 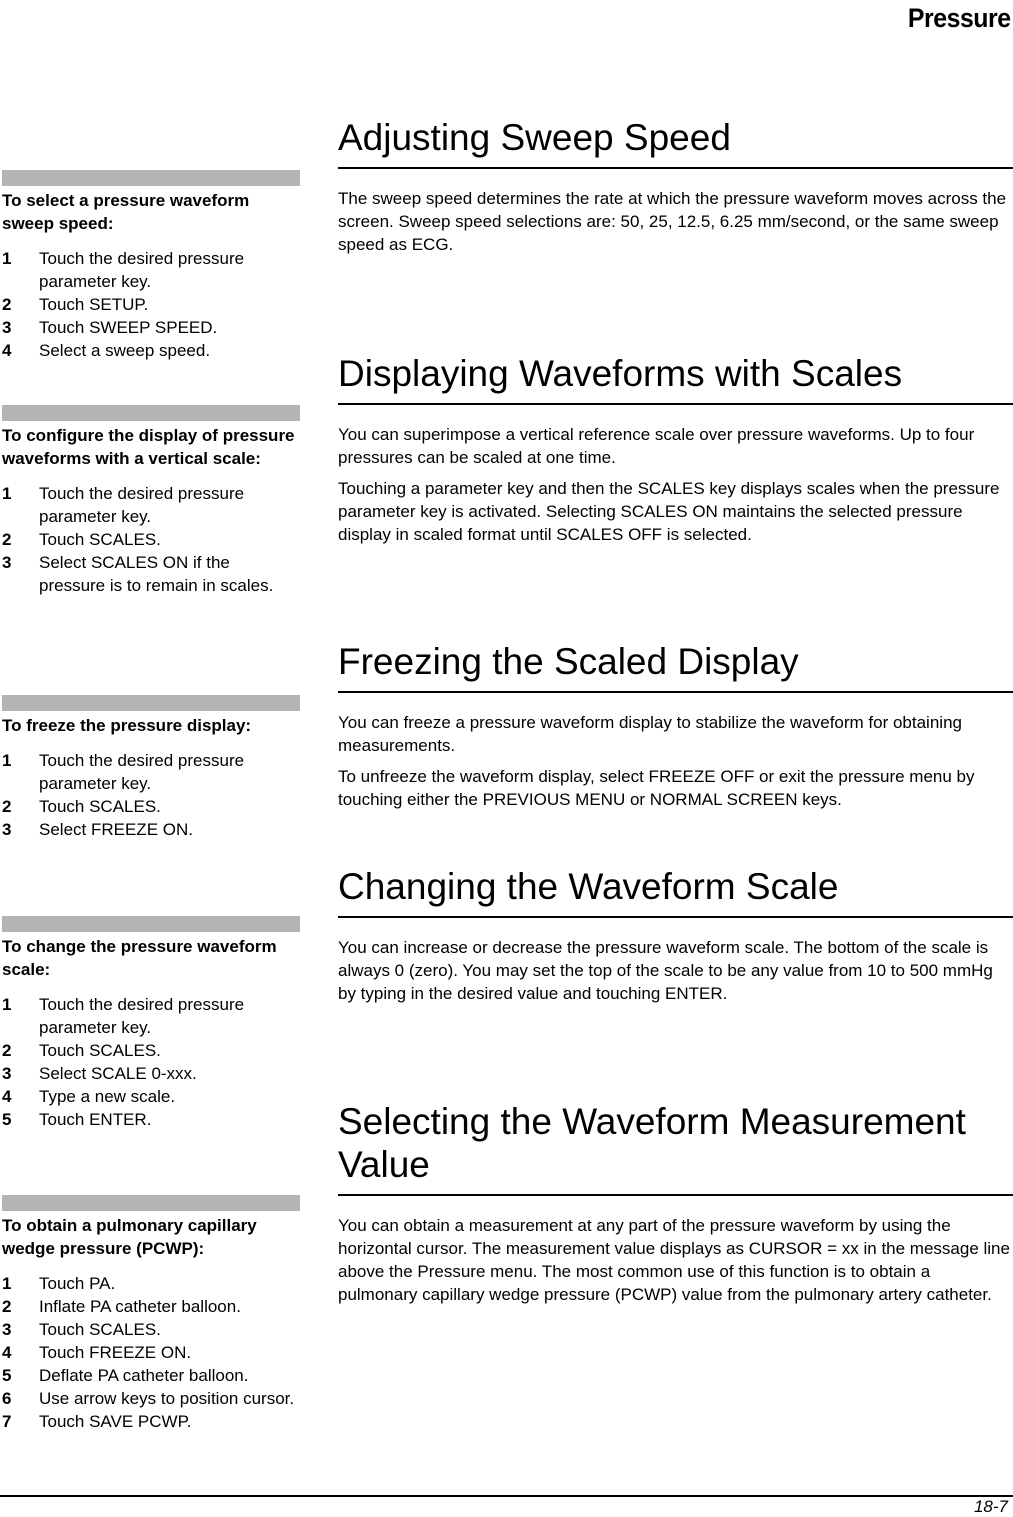 What do you see at coordinates (675, 891) in the screenshot?
I see `section-heading: Changing the Waveform Scale` at bounding box center [675, 891].